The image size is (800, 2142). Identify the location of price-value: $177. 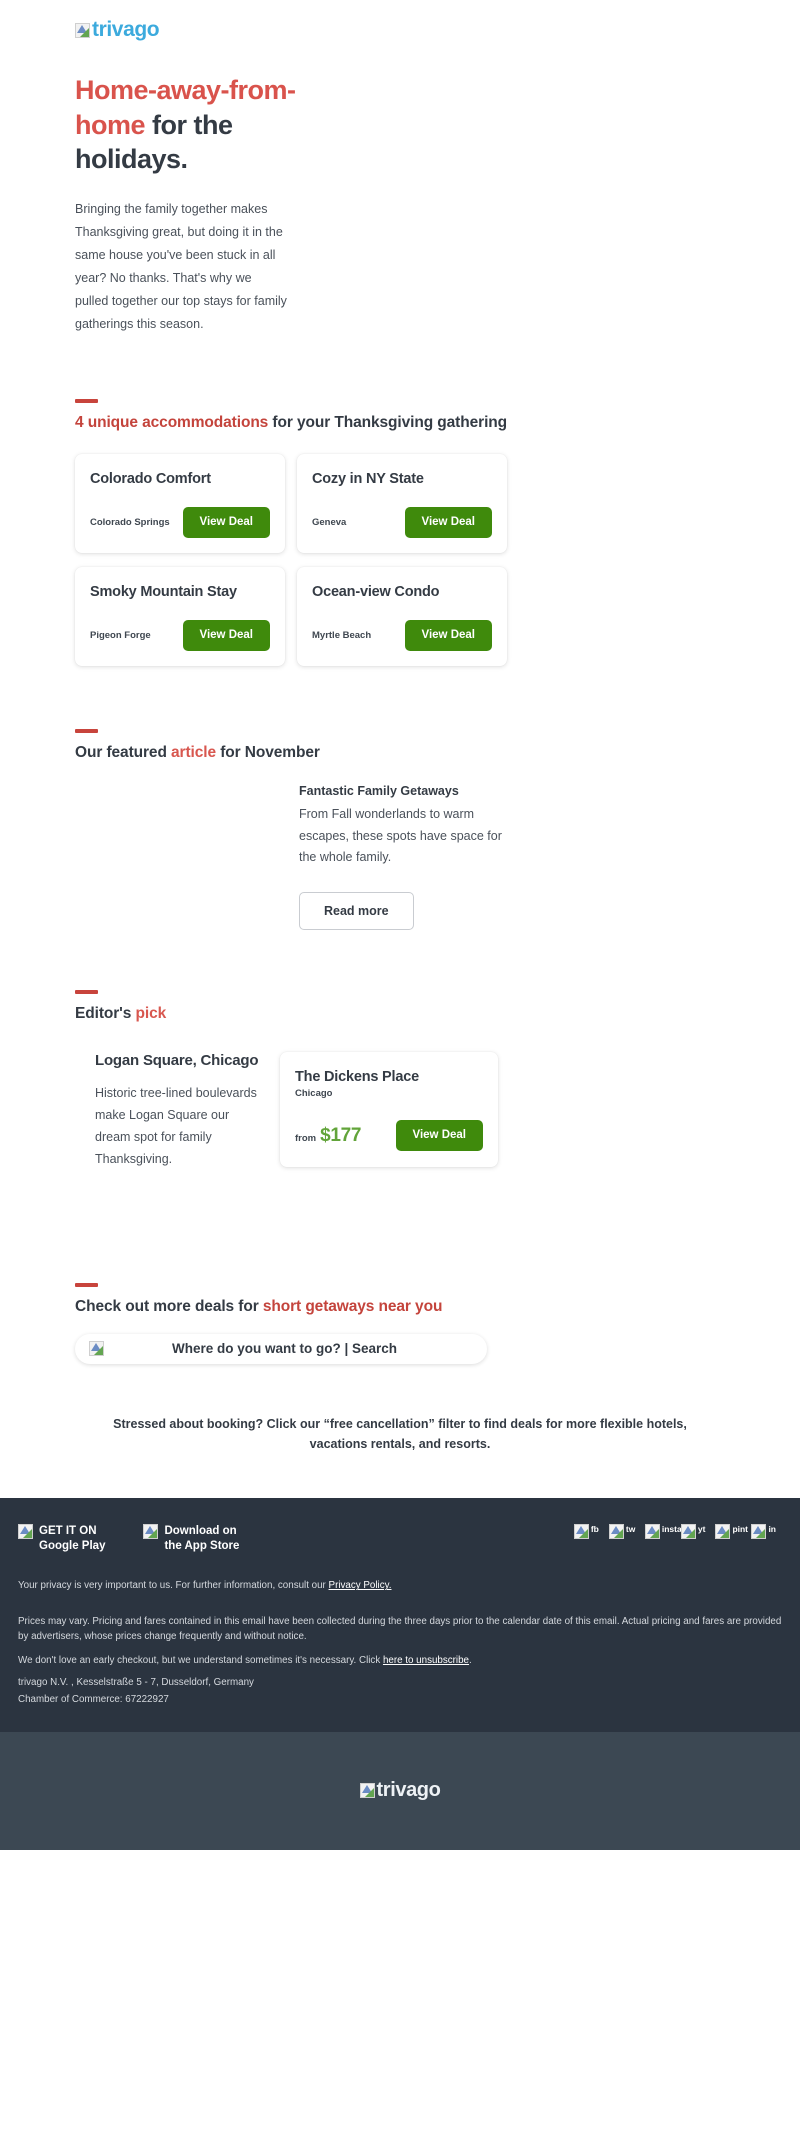
(341, 1135).